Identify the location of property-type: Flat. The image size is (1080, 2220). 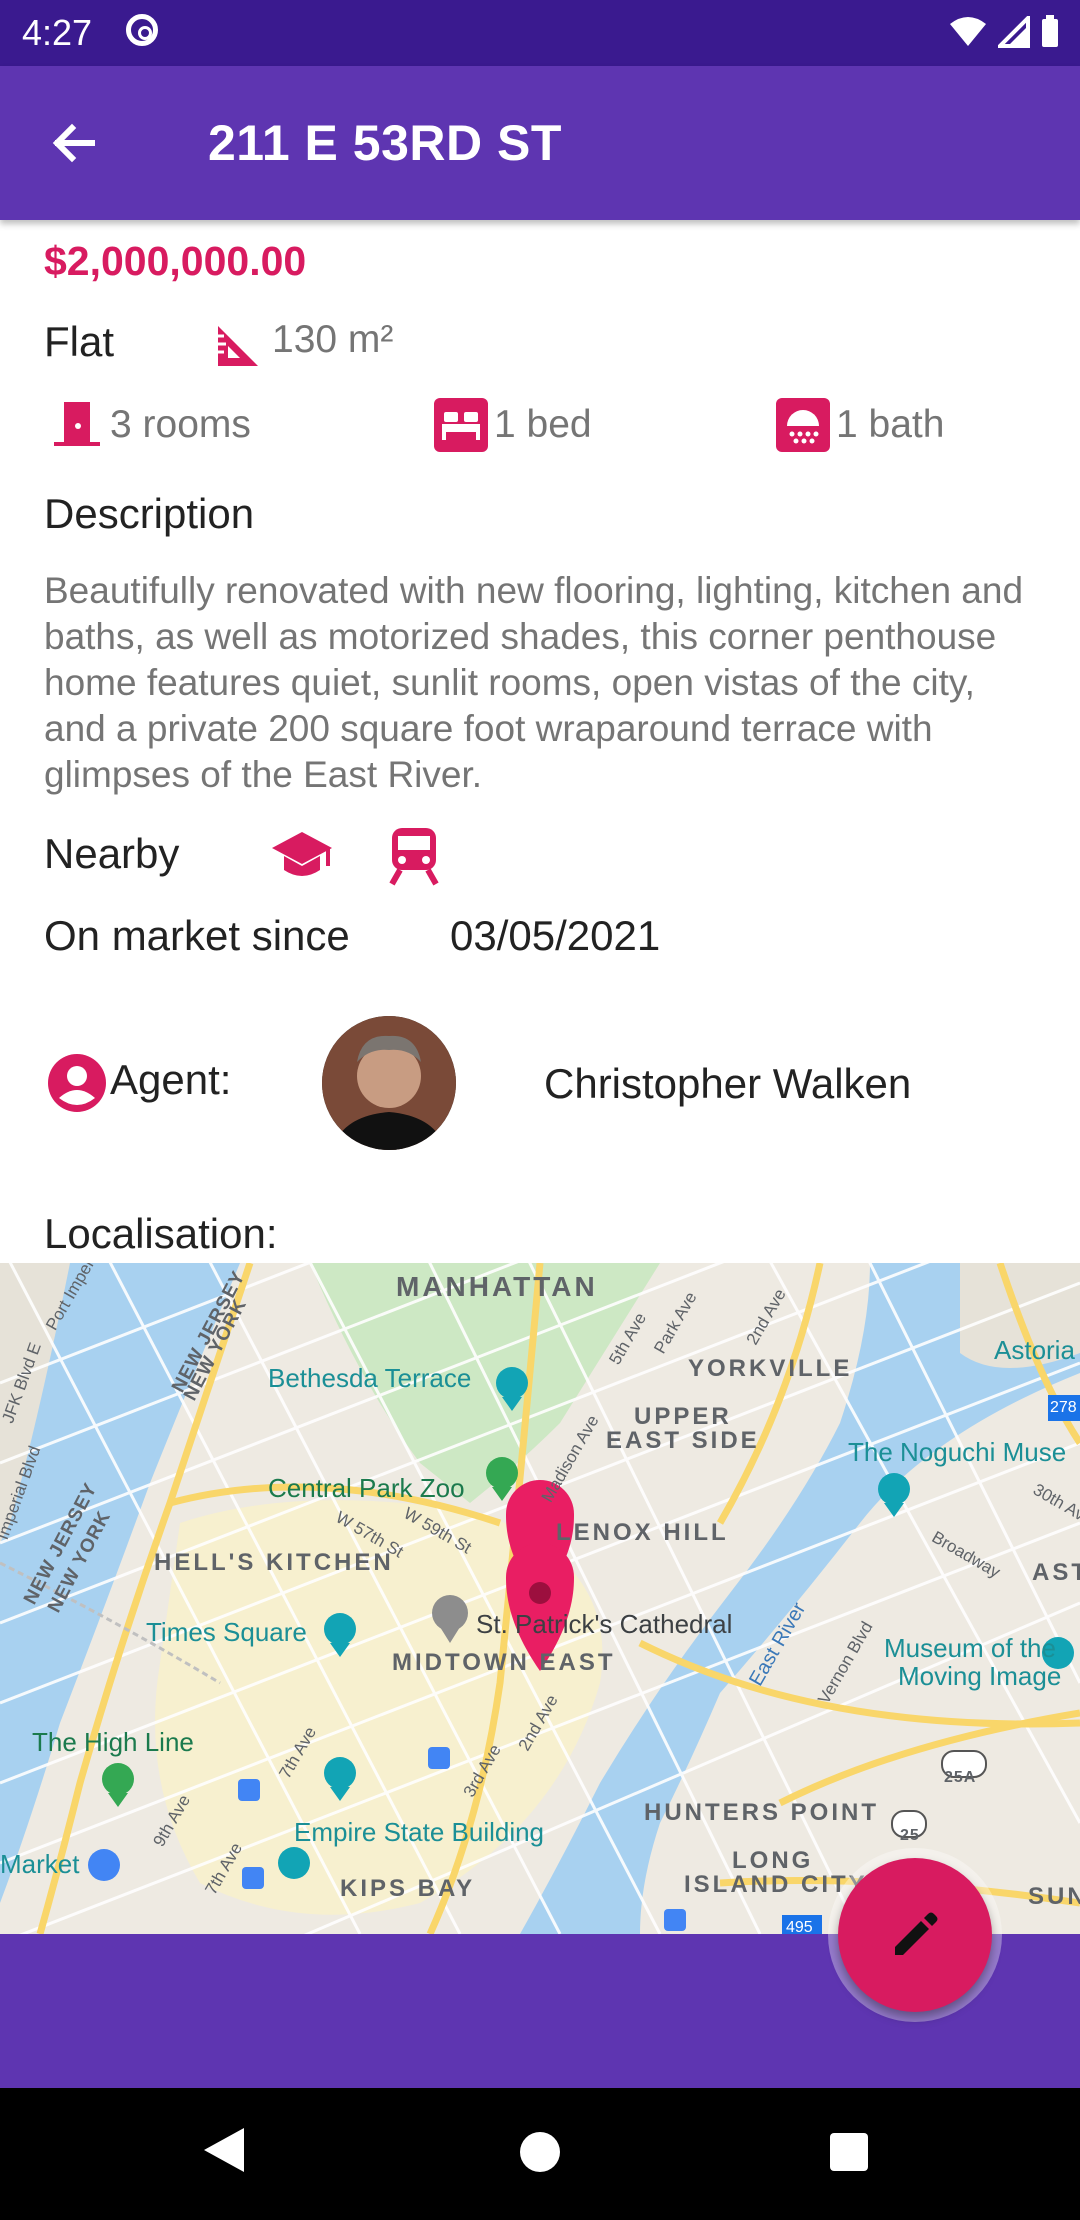
(79, 341).